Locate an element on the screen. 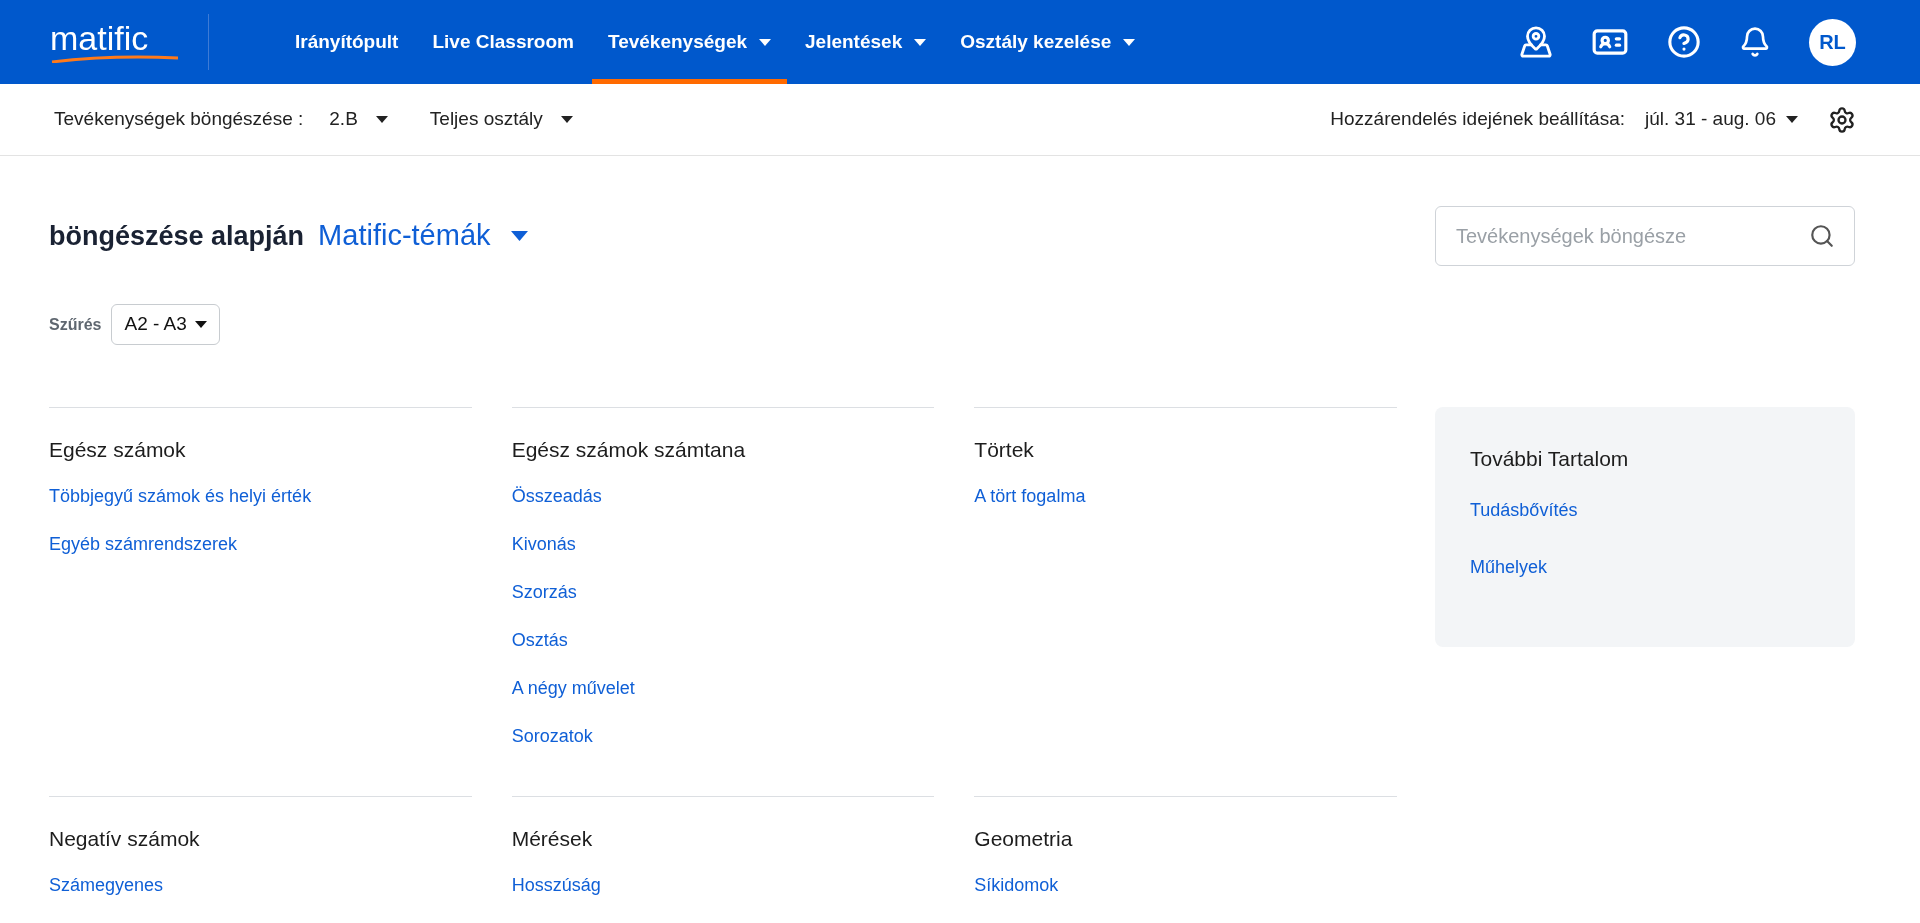  notifications-icon is located at coordinates (1755, 42).